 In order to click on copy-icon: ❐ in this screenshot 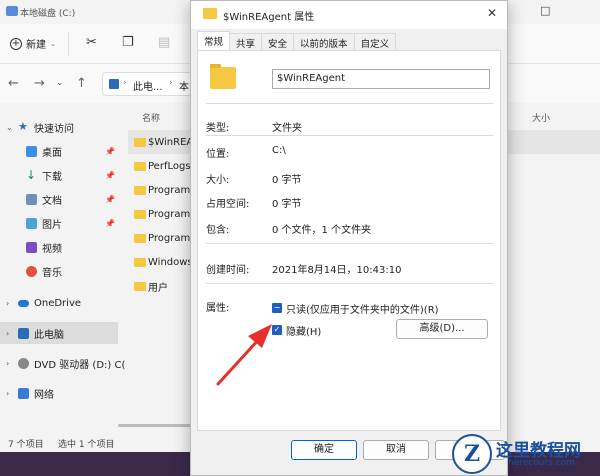, I will do `click(128, 42)`.